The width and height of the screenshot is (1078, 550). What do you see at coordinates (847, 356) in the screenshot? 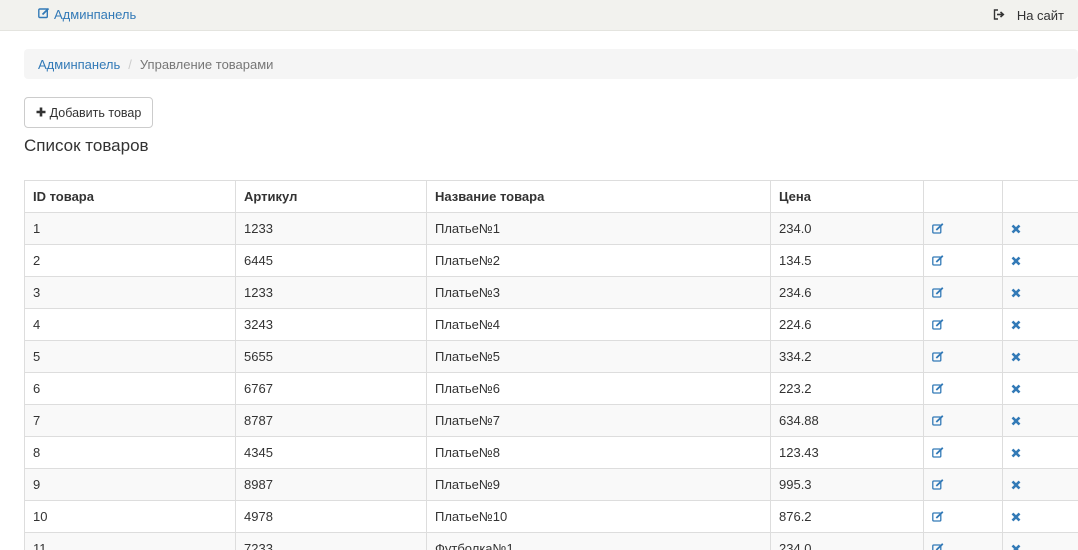
I see `cell-price: 334.2` at bounding box center [847, 356].